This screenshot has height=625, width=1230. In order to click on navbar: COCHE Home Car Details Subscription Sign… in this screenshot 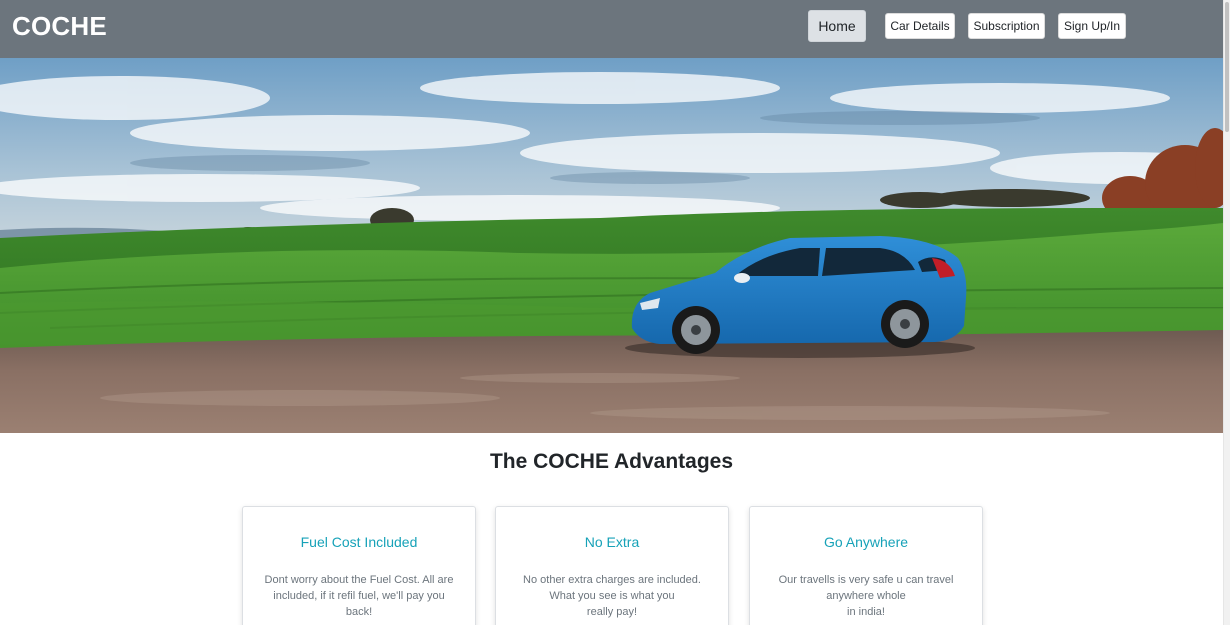, I will do `click(611, 29)`.